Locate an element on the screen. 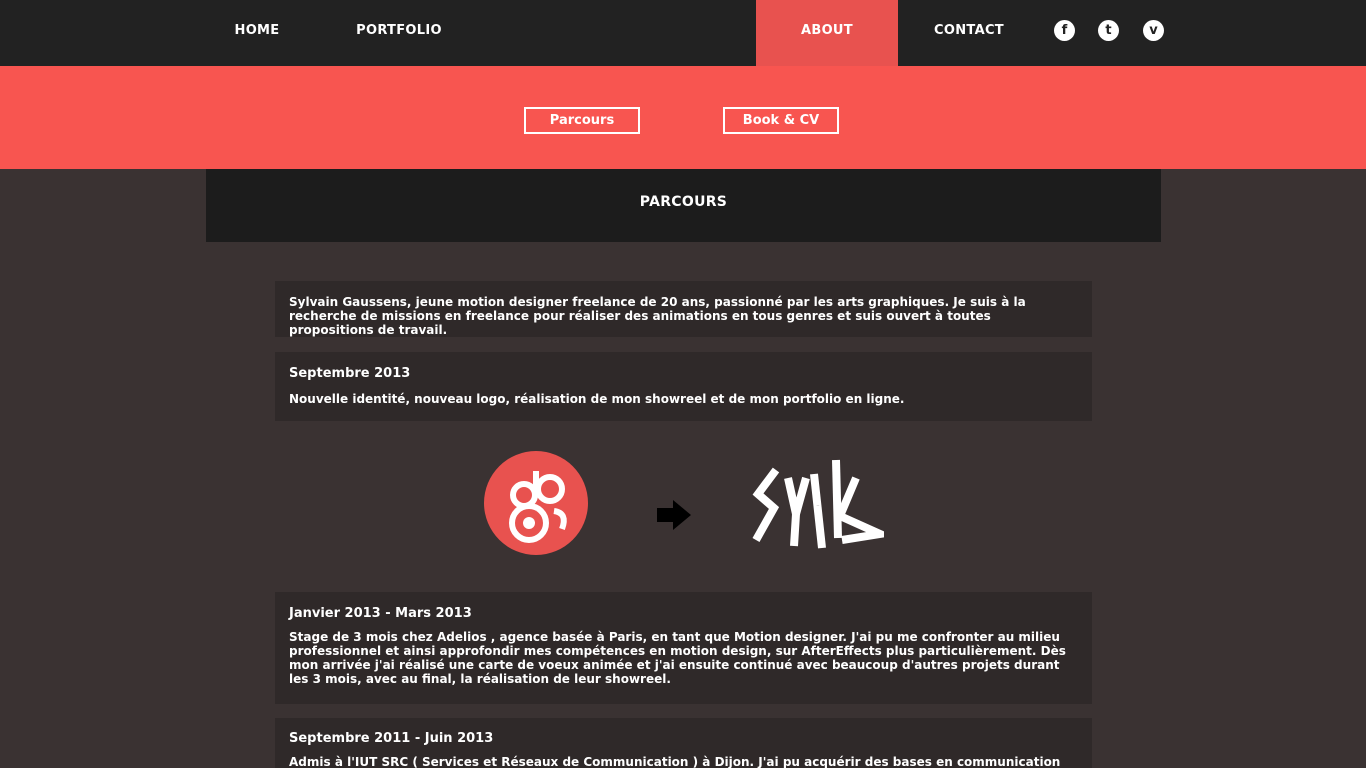  section-title: PARCOURS is located at coordinates (683, 205).